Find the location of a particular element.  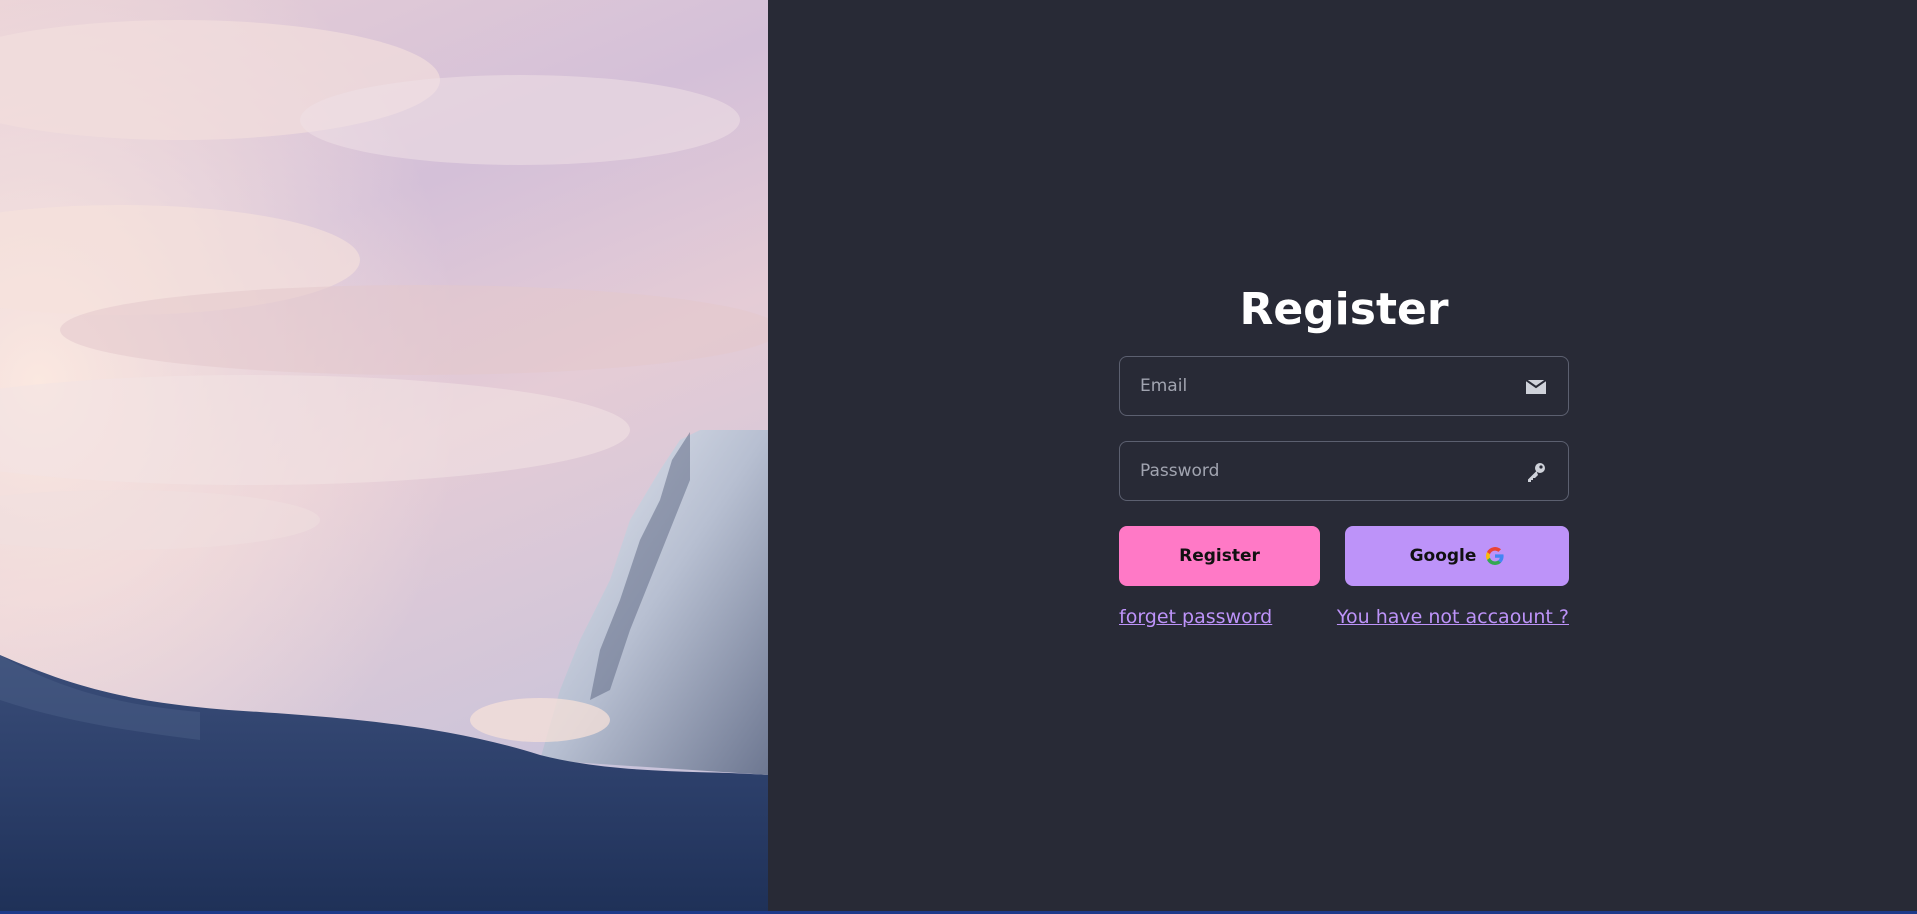

forget-password-link: forget password is located at coordinates (1195, 617).